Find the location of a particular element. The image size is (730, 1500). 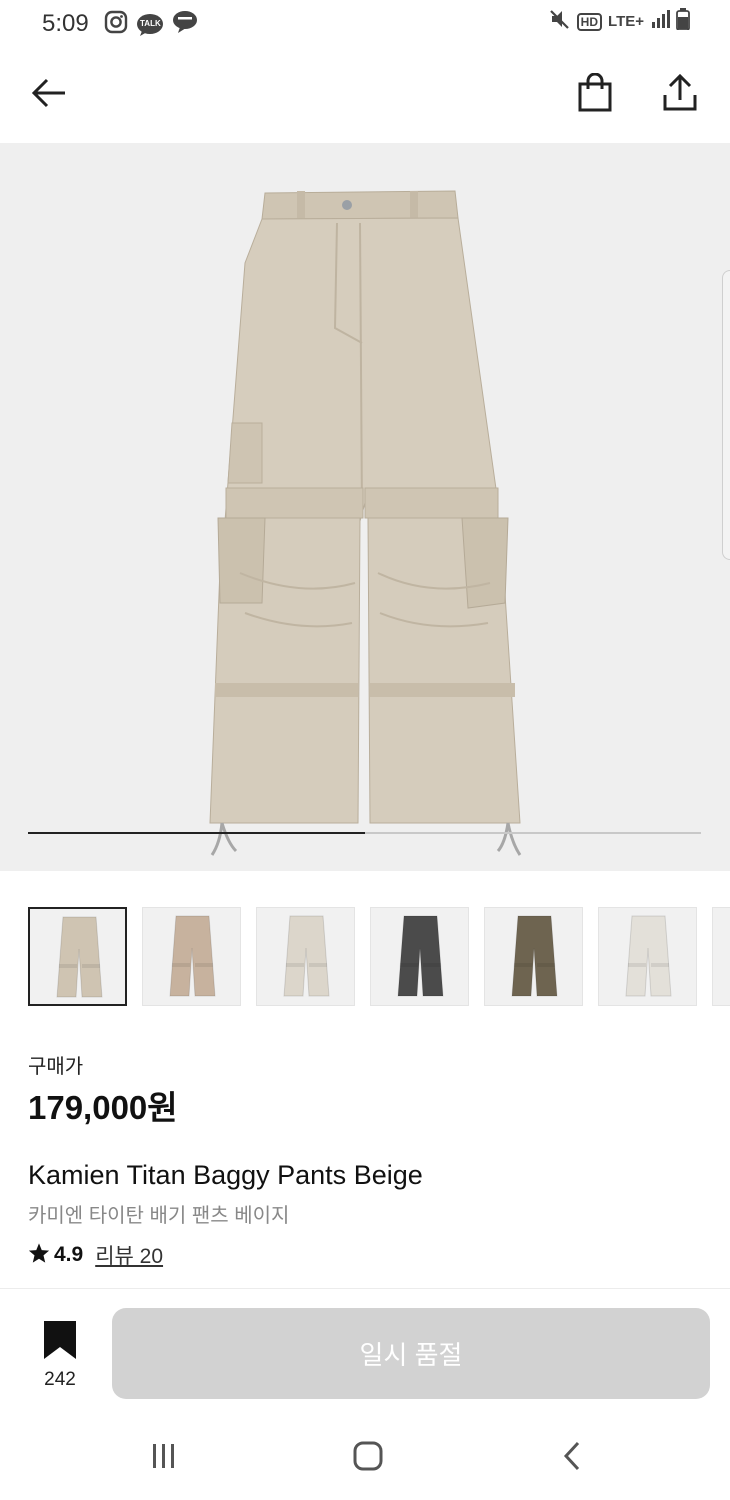

system-nav-bar is located at coordinates (365, 1457).